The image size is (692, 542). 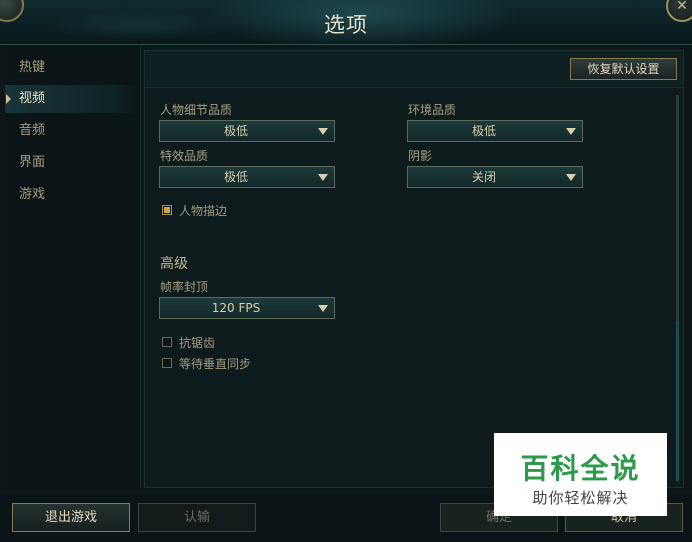 I want to click on character-outline-label: 人物描边, so click(x=203, y=211).